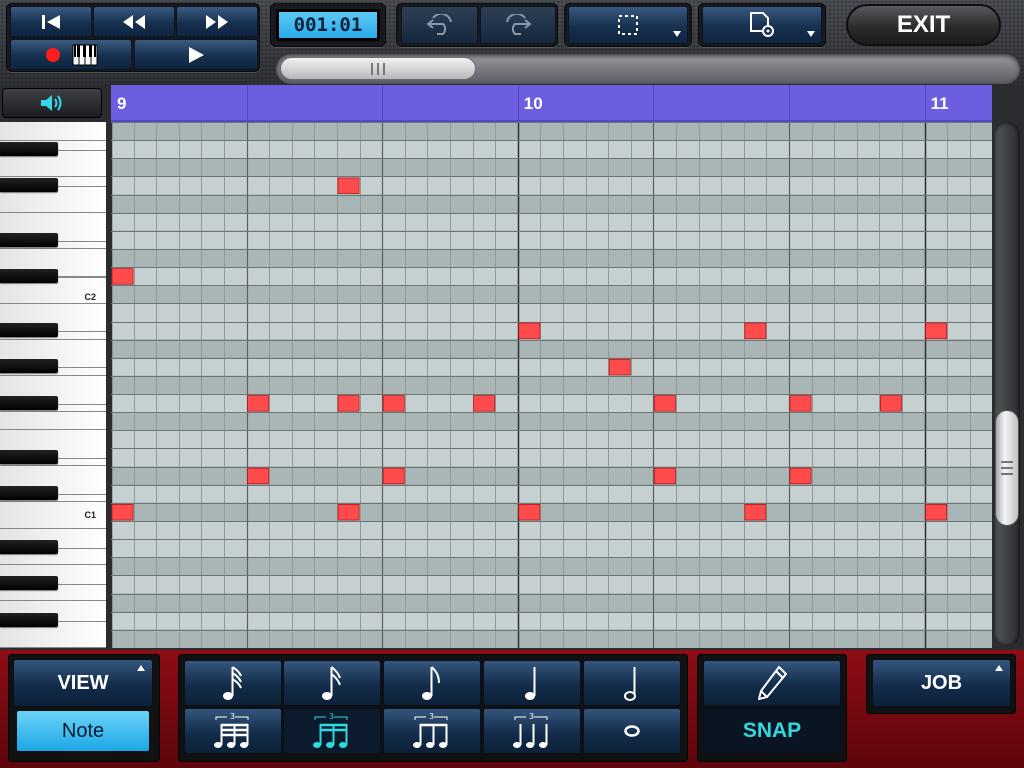  I want to click on timeline-ruler, so click(551, 103).